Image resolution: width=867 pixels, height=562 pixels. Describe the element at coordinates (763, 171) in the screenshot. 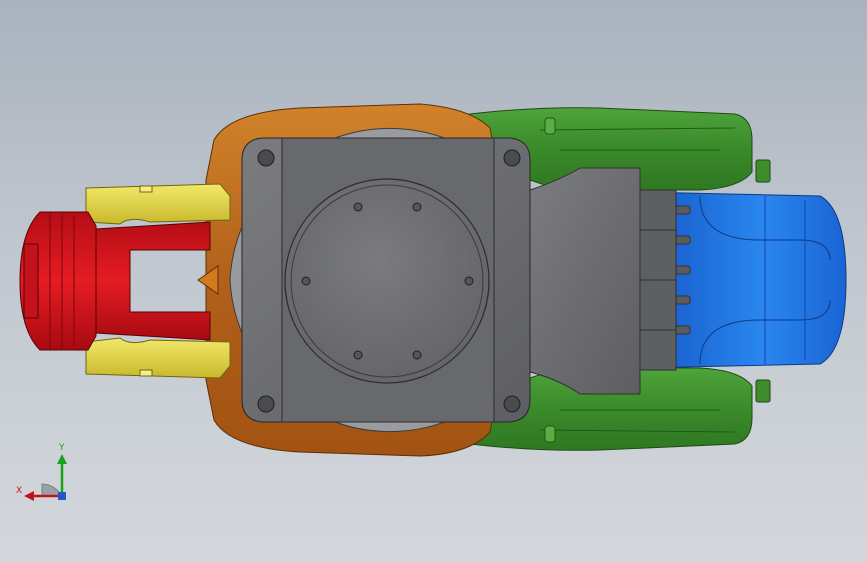

I see `upper-arm-tab-top` at that location.